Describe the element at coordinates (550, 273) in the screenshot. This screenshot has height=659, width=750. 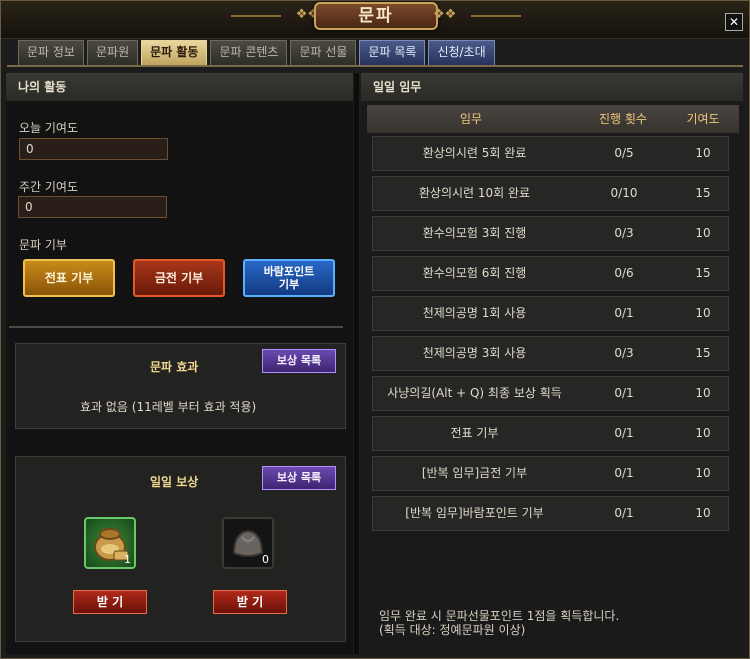
I see `mission-row: 환수의모험 6회 진행 0/6 15` at that location.